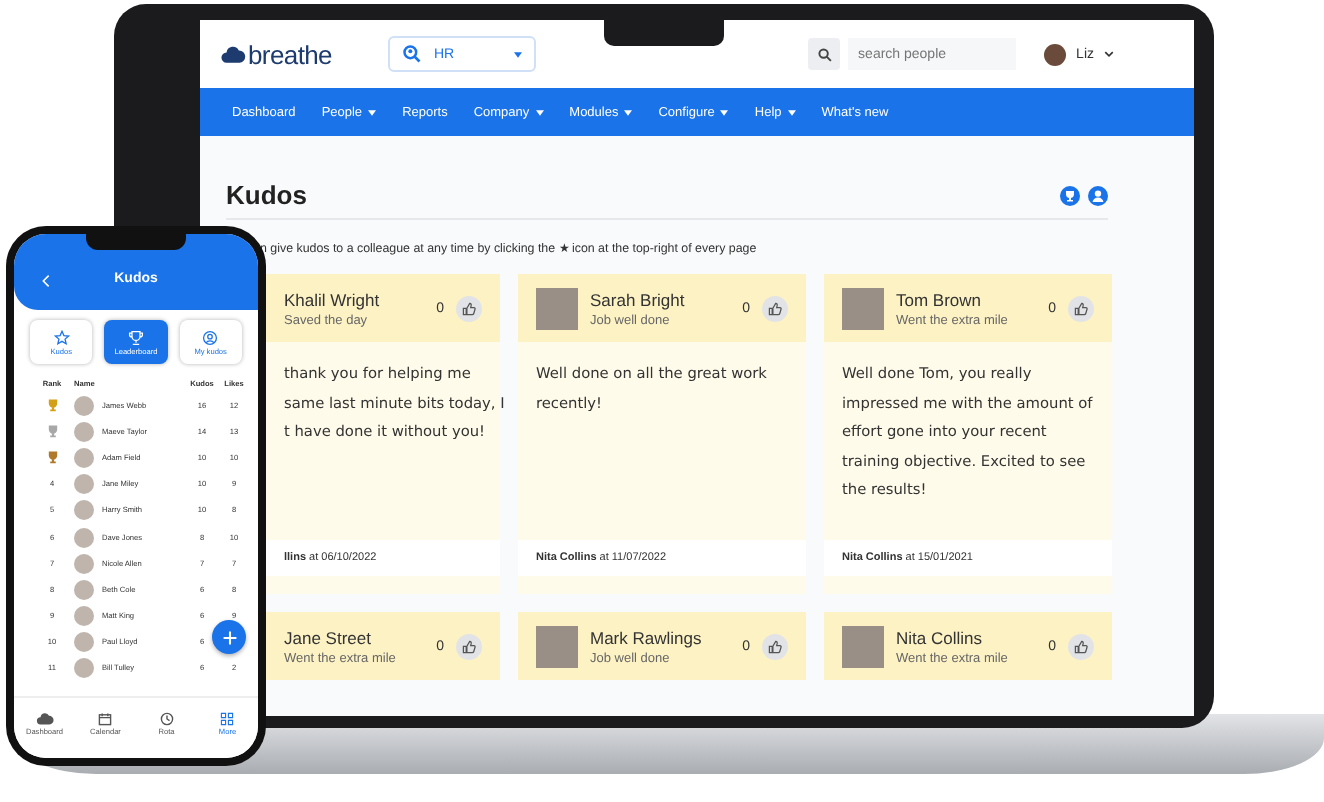  What do you see at coordinates (1109, 54) in the screenshot?
I see `chevron-down-icon` at bounding box center [1109, 54].